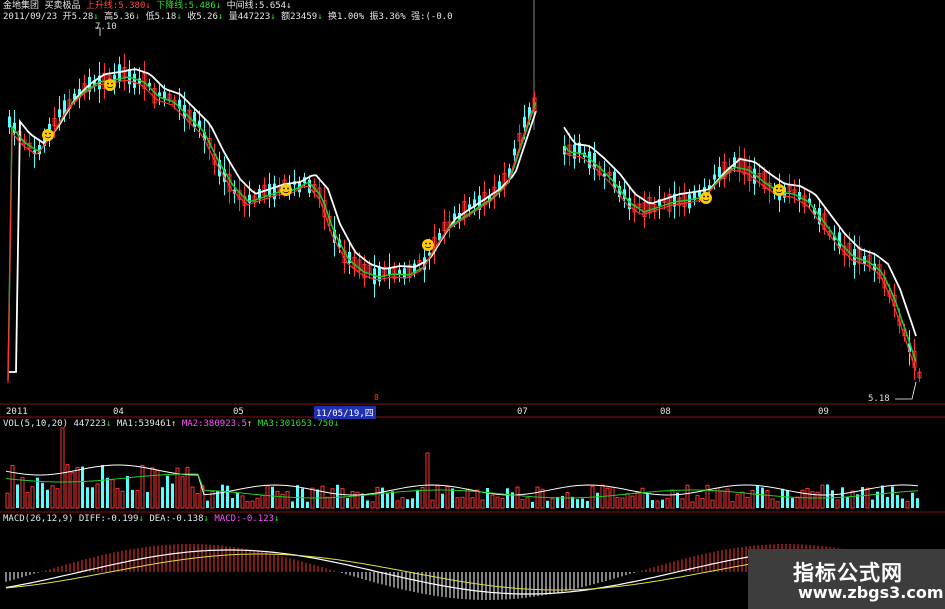 The image size is (945, 609). Describe the element at coordinates (522, 412) in the screenshot. I see `date-label-07: 07` at that location.